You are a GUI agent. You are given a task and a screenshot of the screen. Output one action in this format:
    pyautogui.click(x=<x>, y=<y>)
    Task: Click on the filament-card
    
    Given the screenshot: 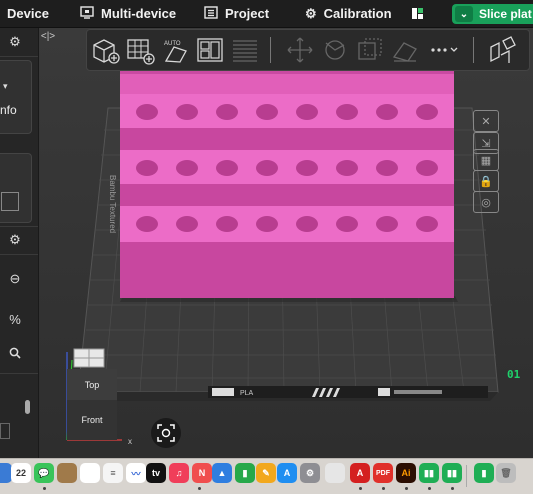 What is the action you would take?
    pyautogui.click(x=16, y=188)
    